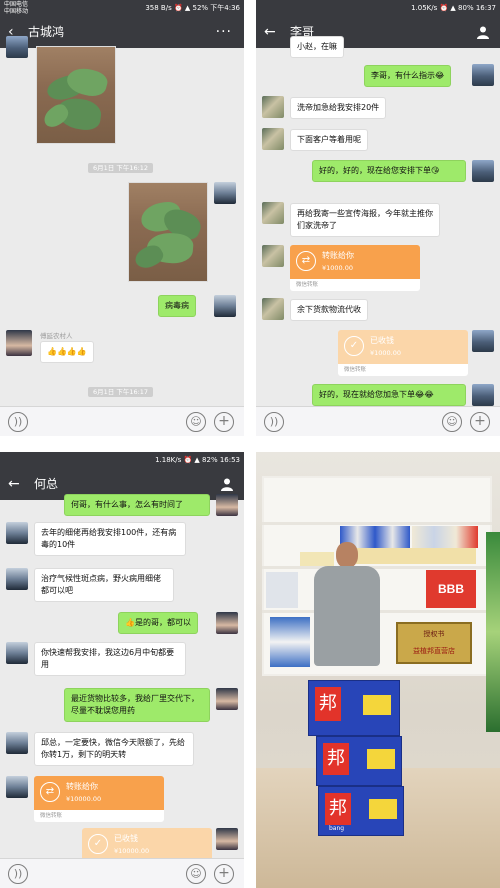 The image size is (500, 888). I want to click on certificate-title: 授权书, so click(434, 634).